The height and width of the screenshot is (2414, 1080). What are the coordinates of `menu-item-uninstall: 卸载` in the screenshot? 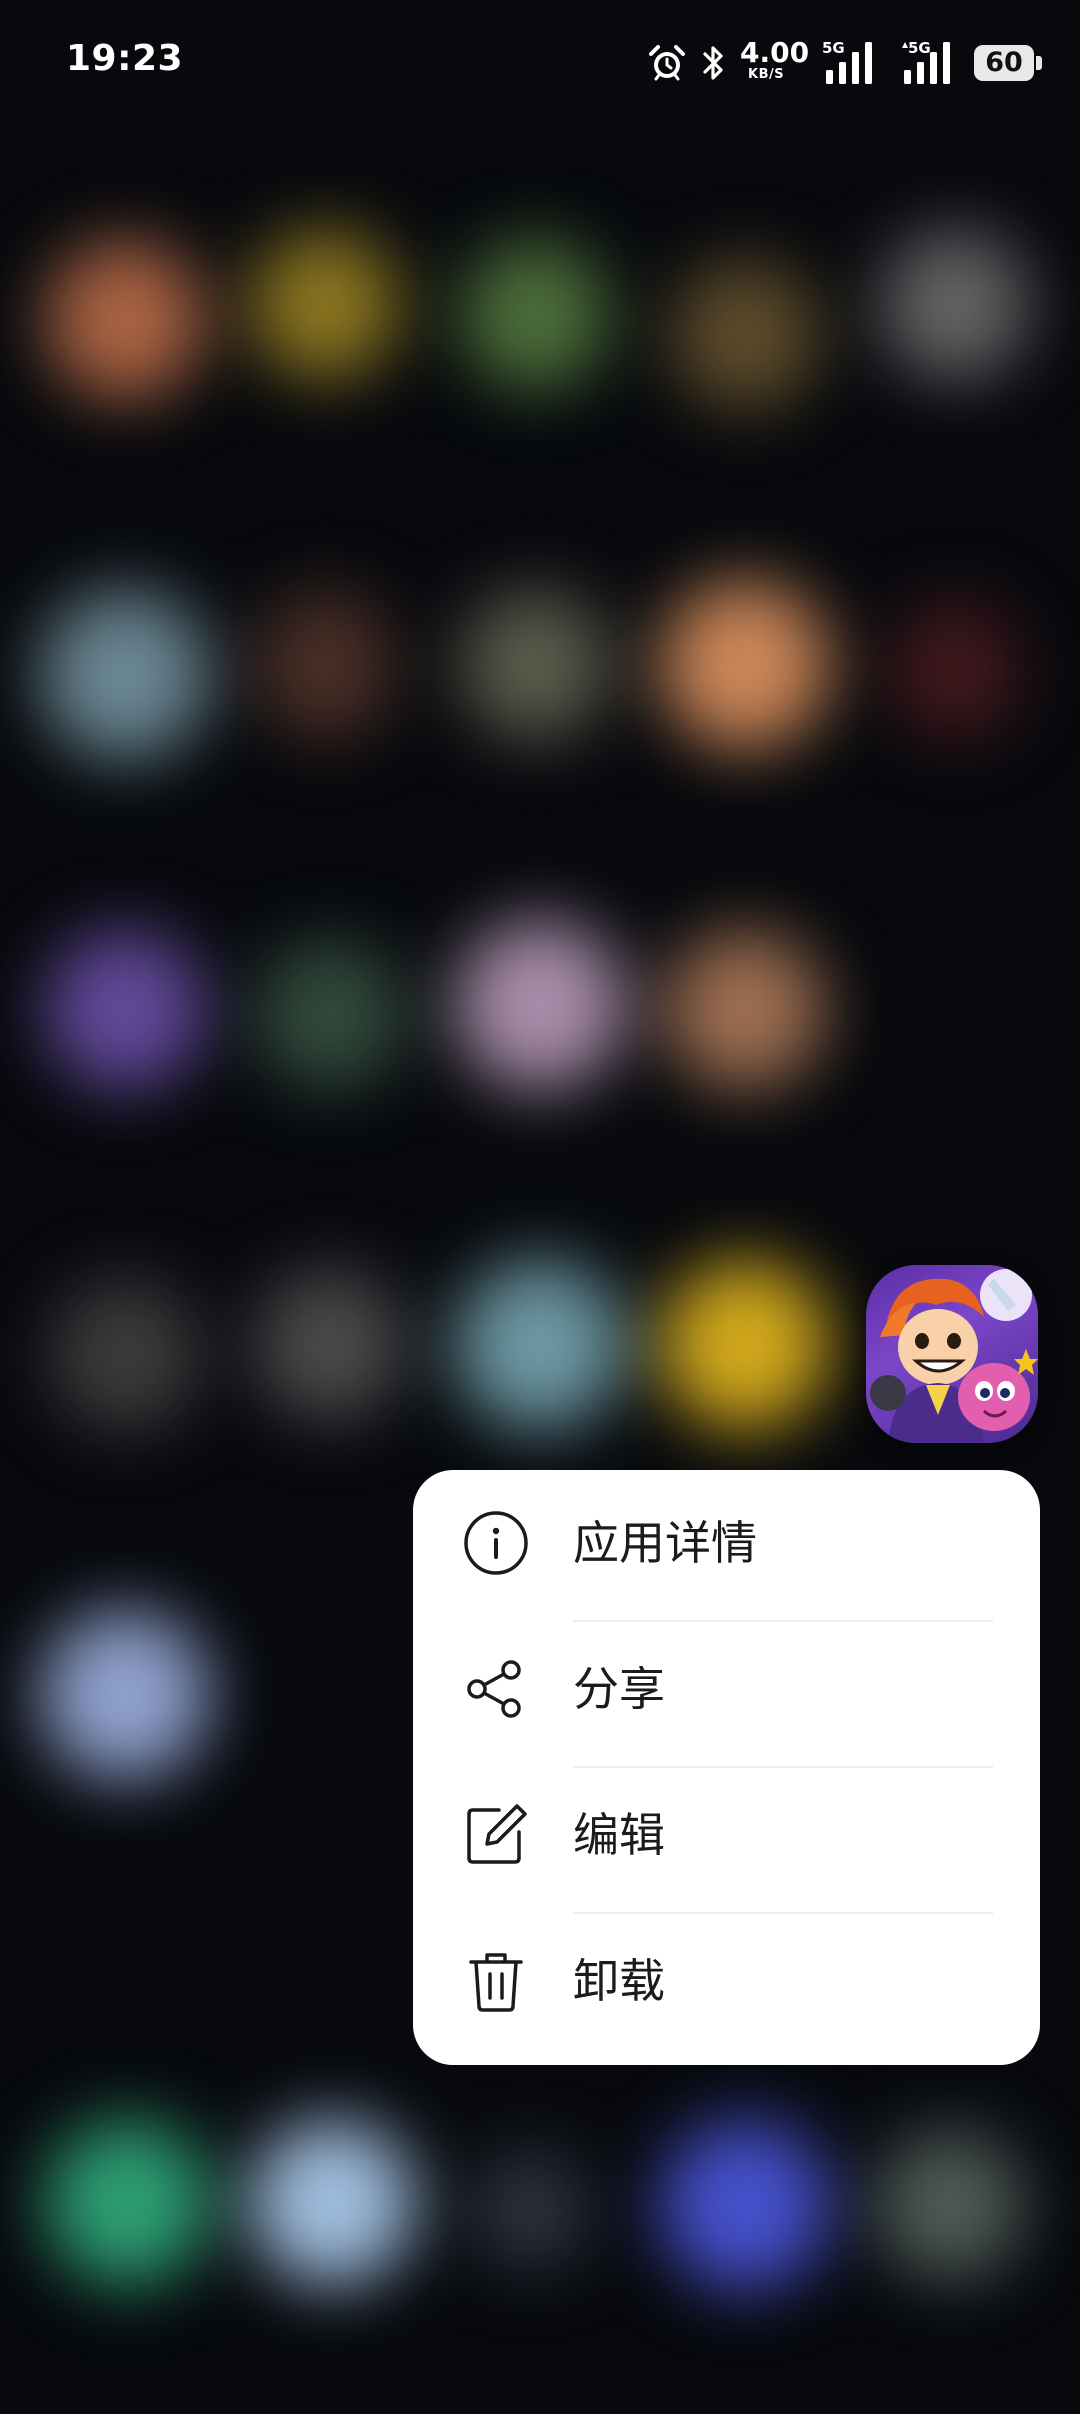 It's located at (726, 1981).